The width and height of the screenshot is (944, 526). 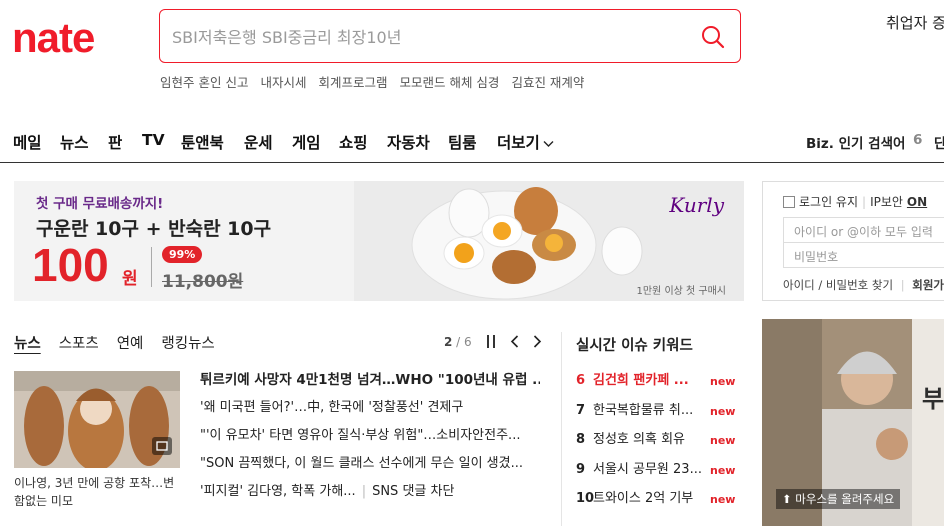 I want to click on biz-keyword: 단, so click(x=939, y=142).